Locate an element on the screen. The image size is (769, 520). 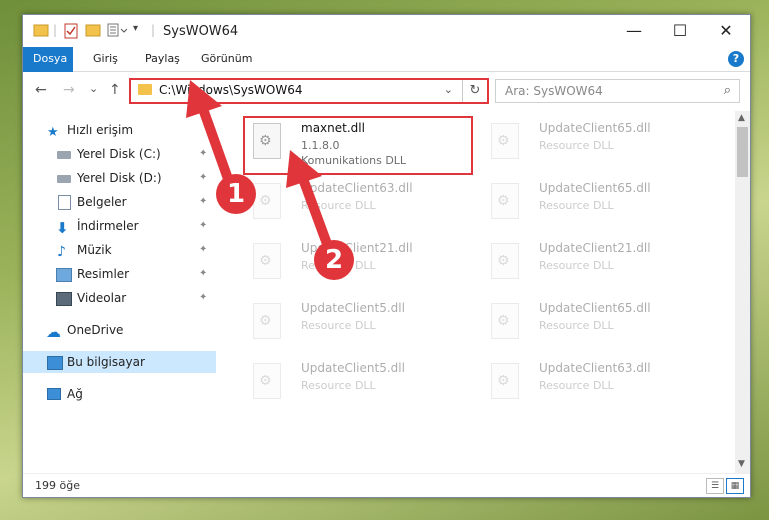
close-button: ✕ is located at coordinates (726, 31).